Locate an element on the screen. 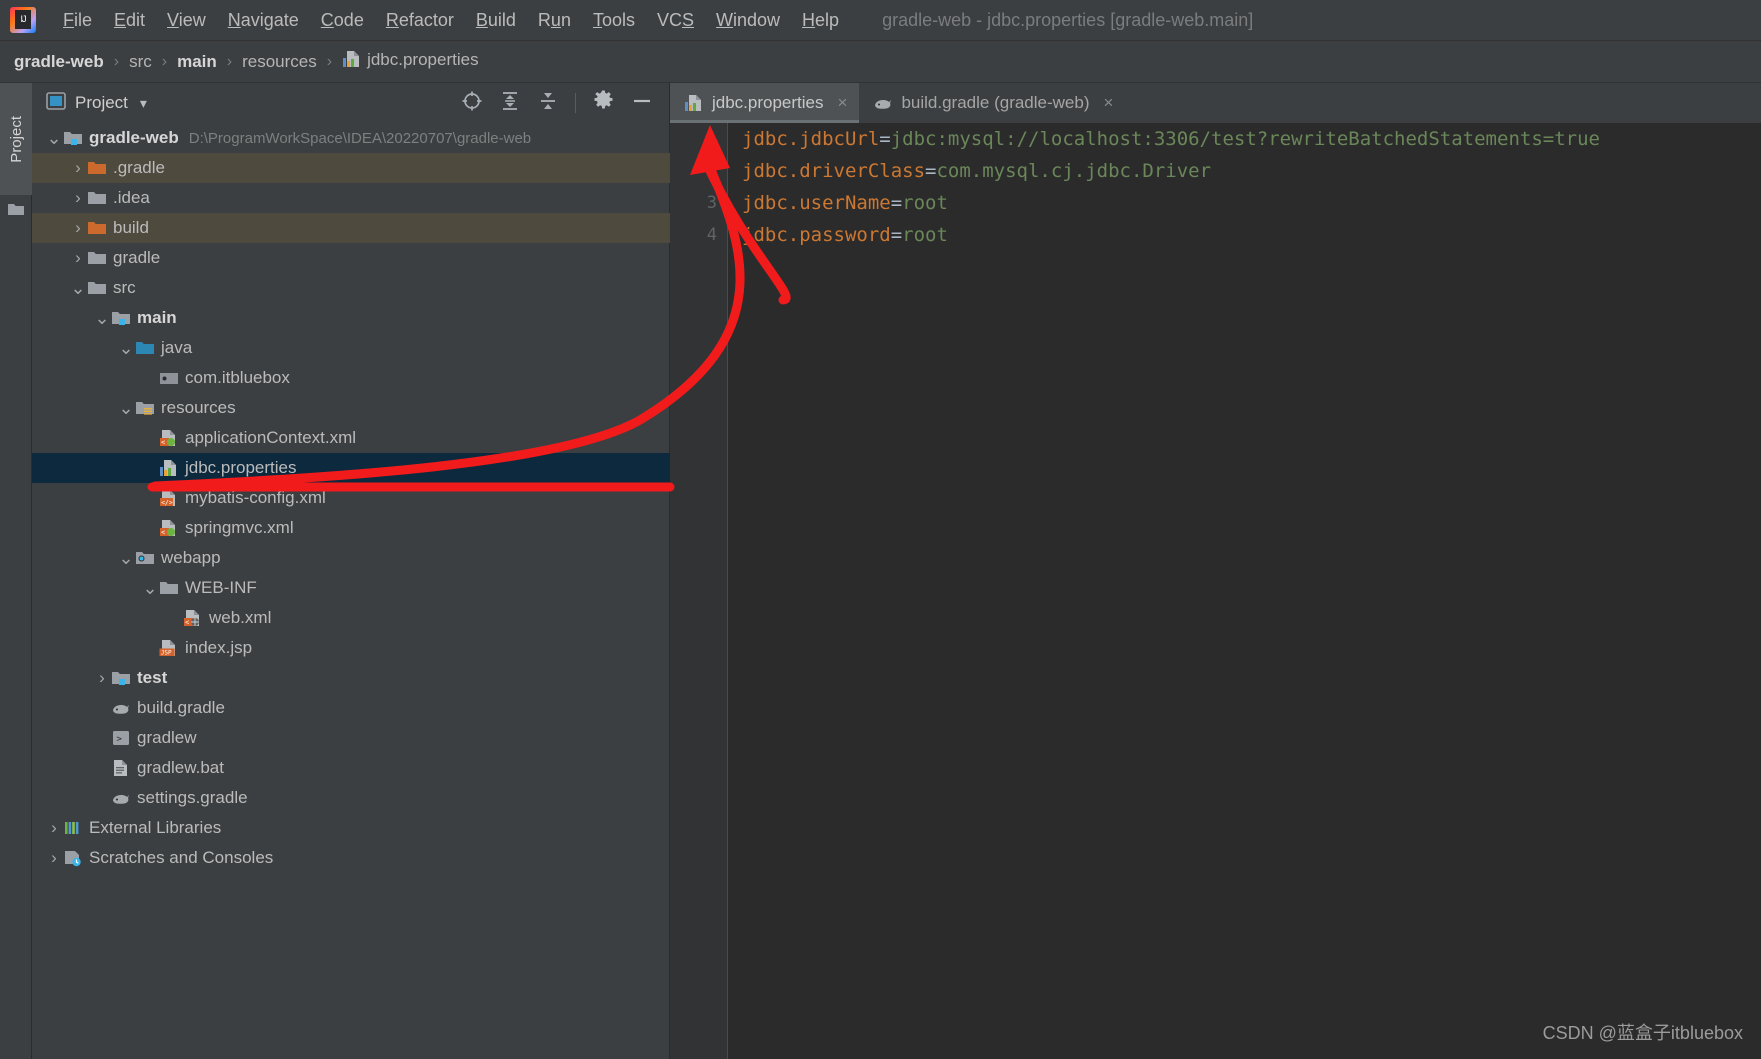 The image size is (1761, 1059). node-test: › test is located at coordinates (351, 678).